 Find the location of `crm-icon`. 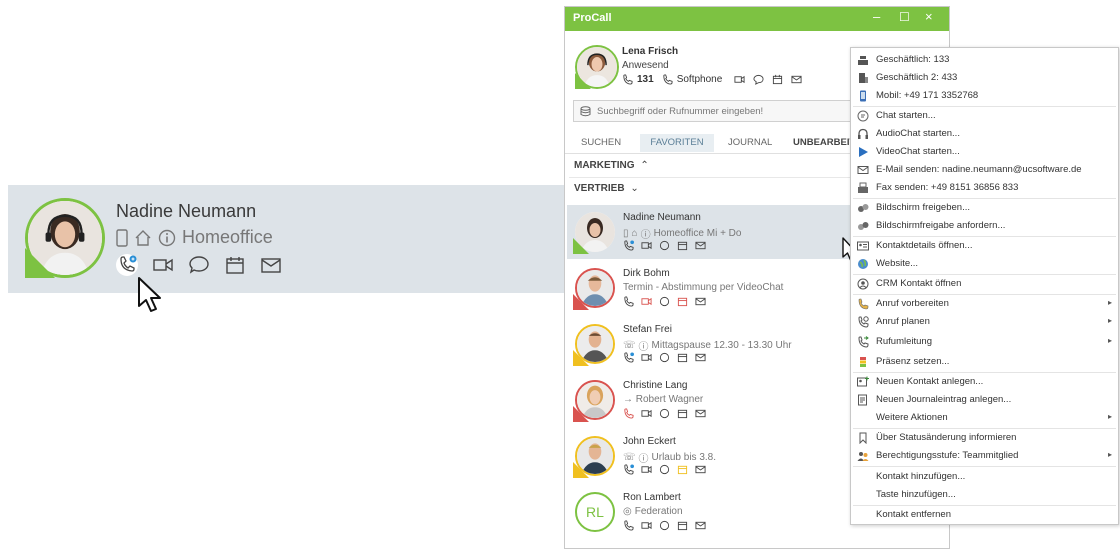

crm-icon is located at coordinates (863, 284).